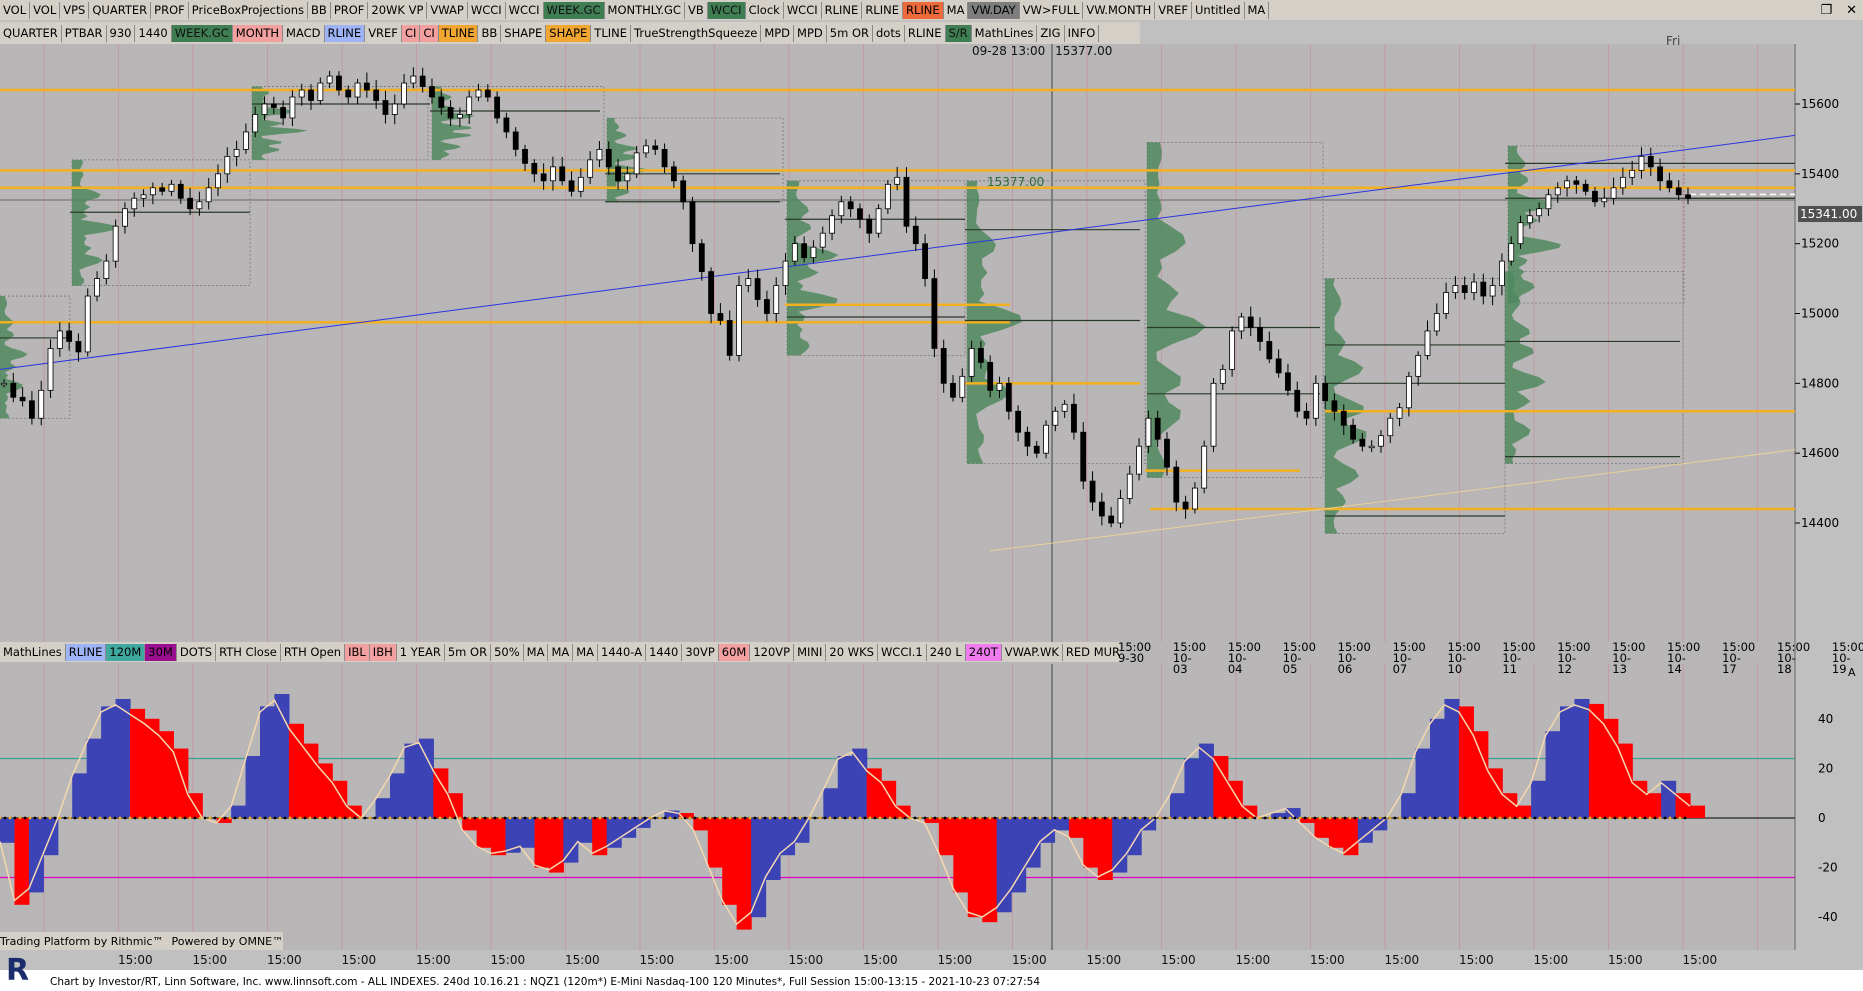 The width and height of the screenshot is (1863, 991). What do you see at coordinates (524, 33) in the screenshot?
I see `indicator-button-13: SHAPE` at bounding box center [524, 33].